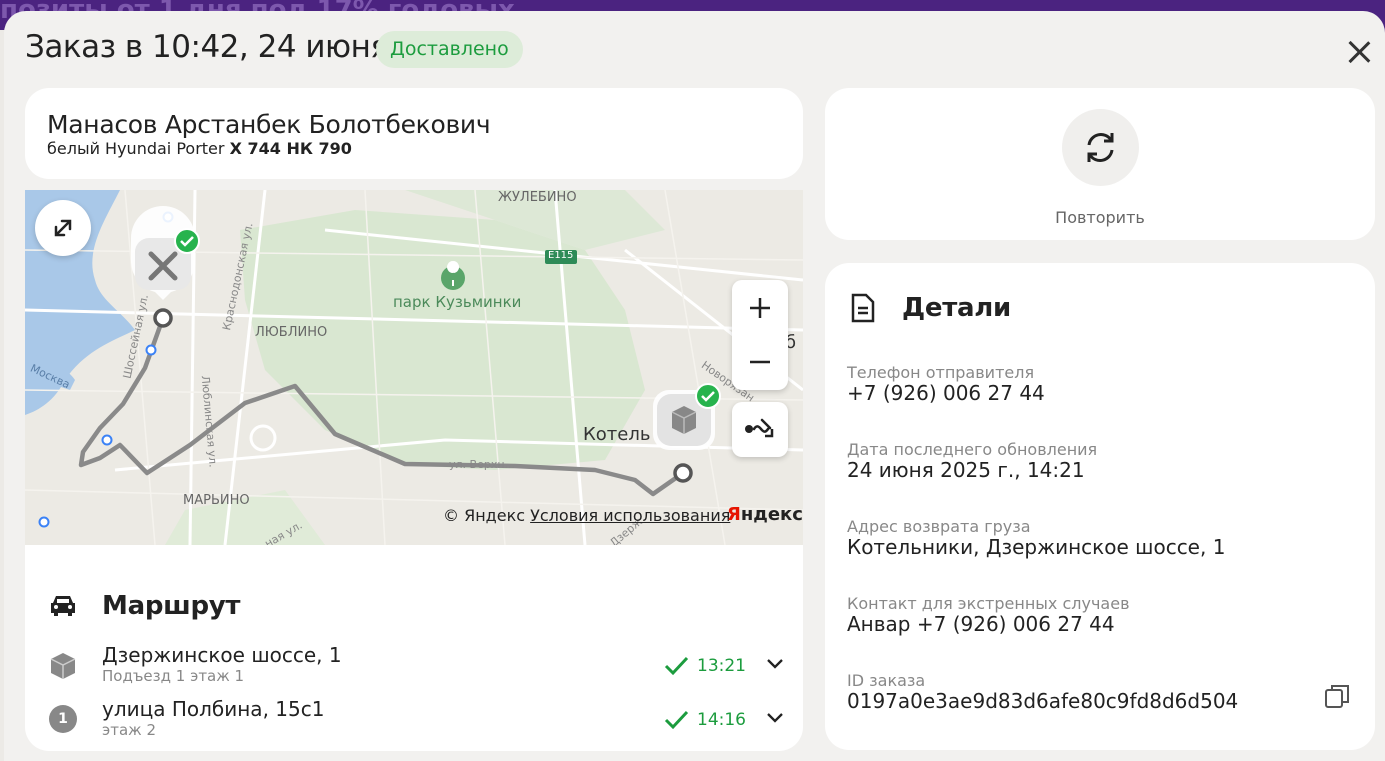 The height and width of the screenshot is (761, 1385). I want to click on driver-car-info: белый Hyundai Porter Х 744 НК 790, so click(199, 148).